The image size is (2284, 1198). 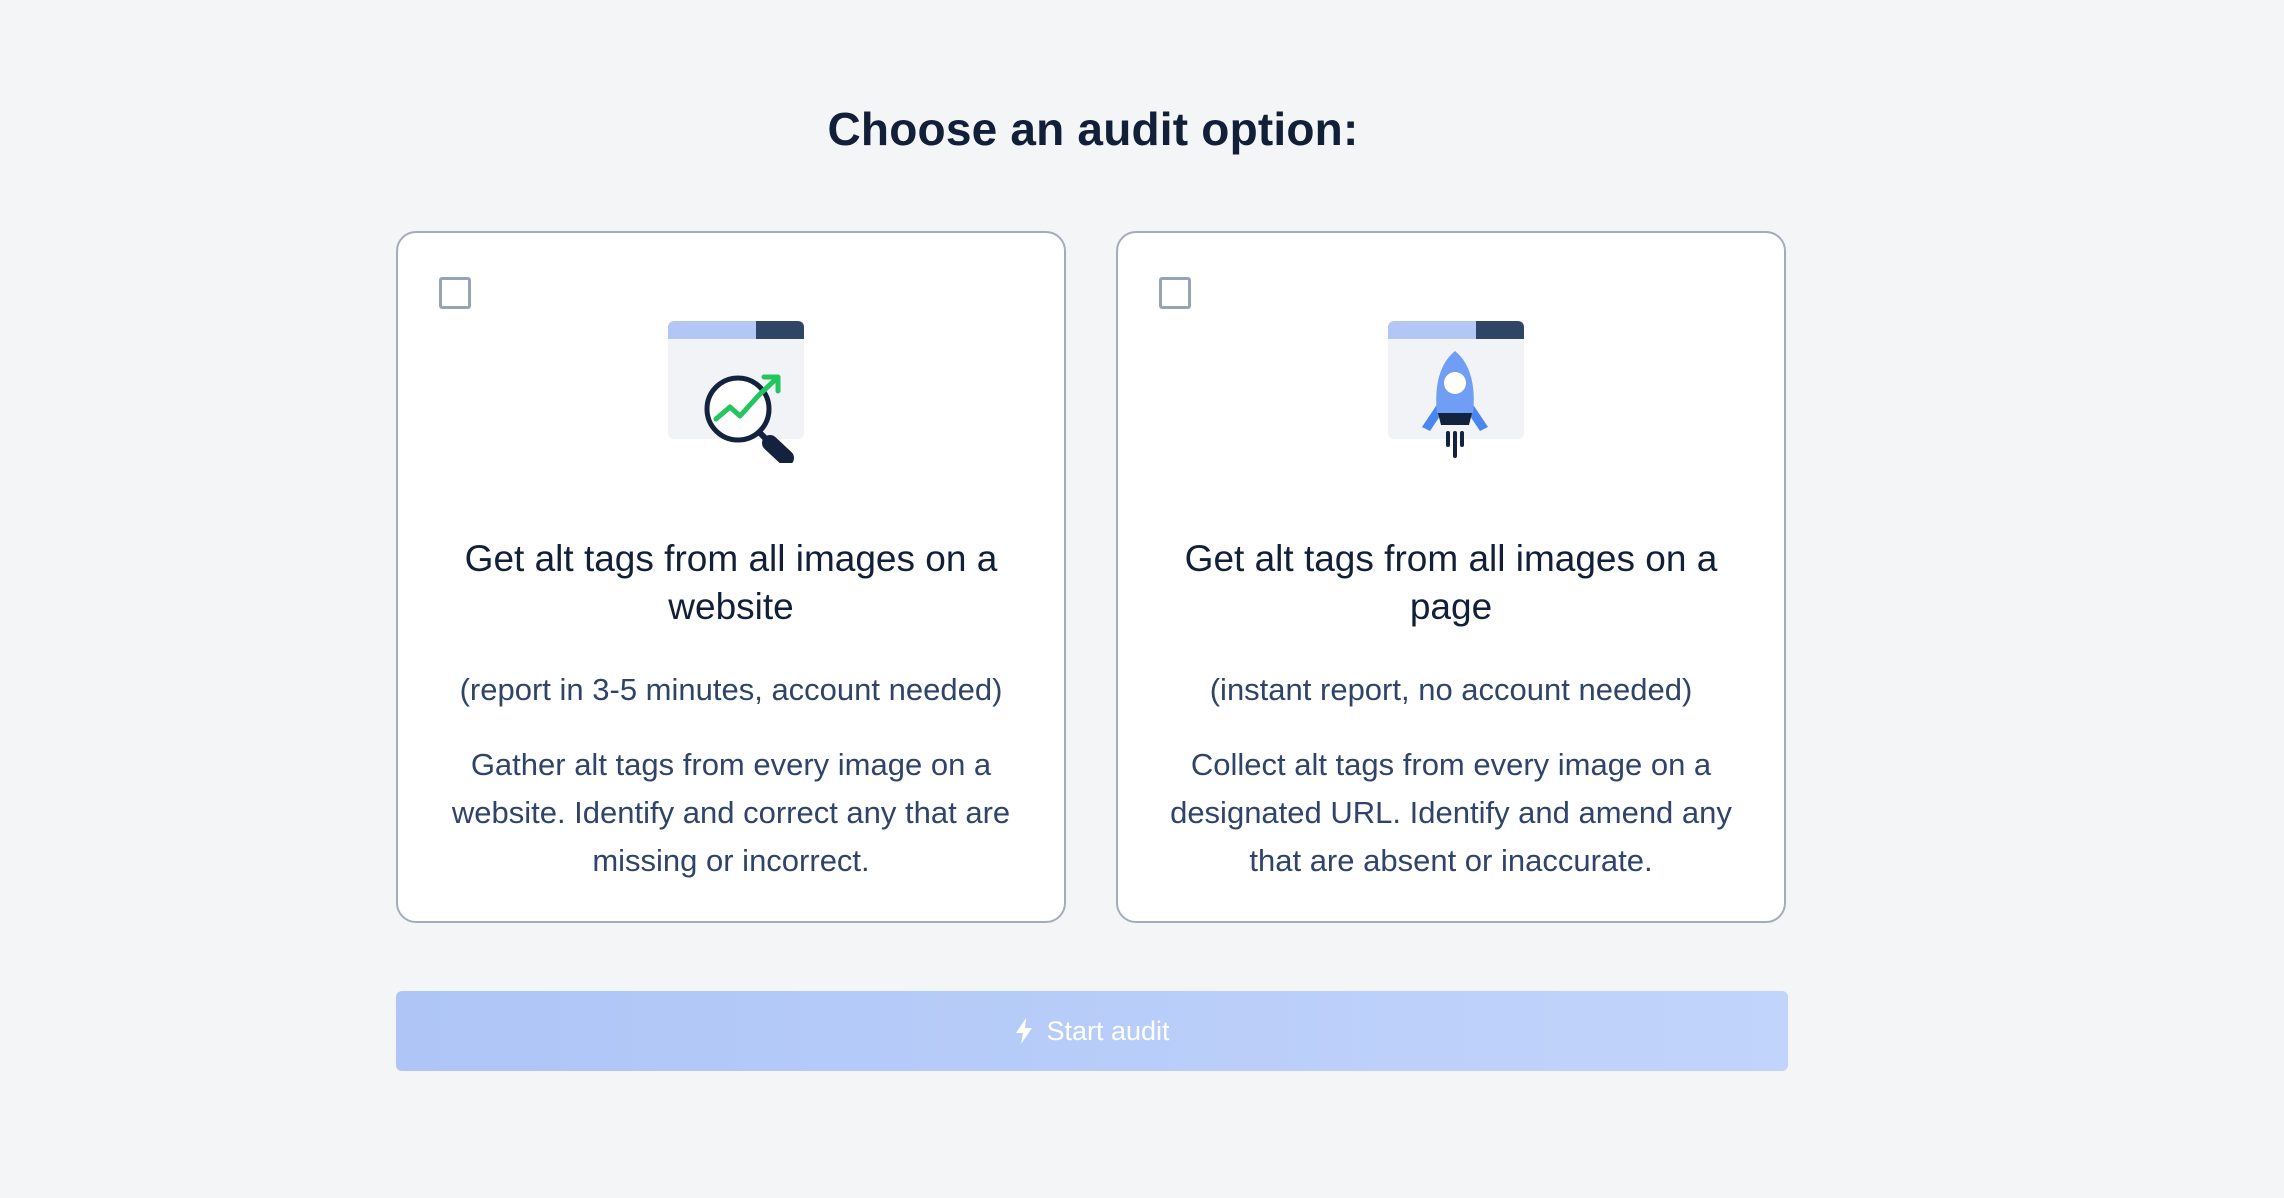 I want to click on page-title: Choose an audit option:, so click(x=1093, y=129).